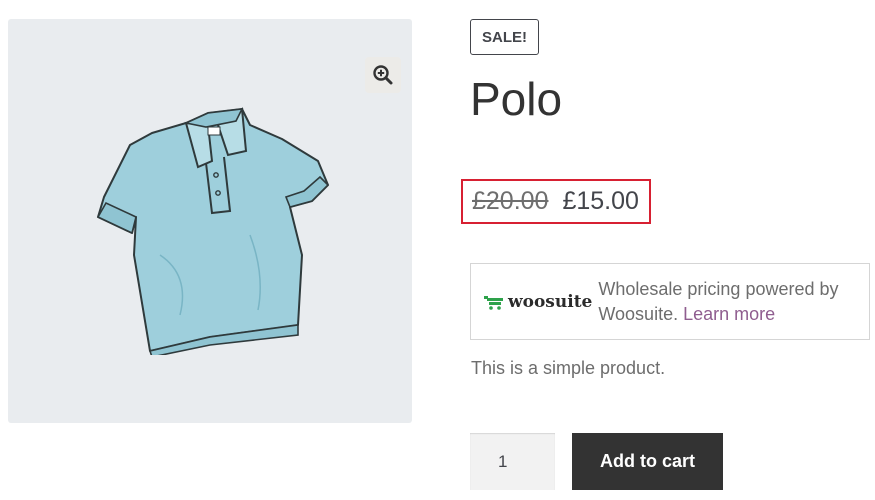 The height and width of the screenshot is (500, 875). I want to click on woosuite-logo: woosuite, so click(538, 302).